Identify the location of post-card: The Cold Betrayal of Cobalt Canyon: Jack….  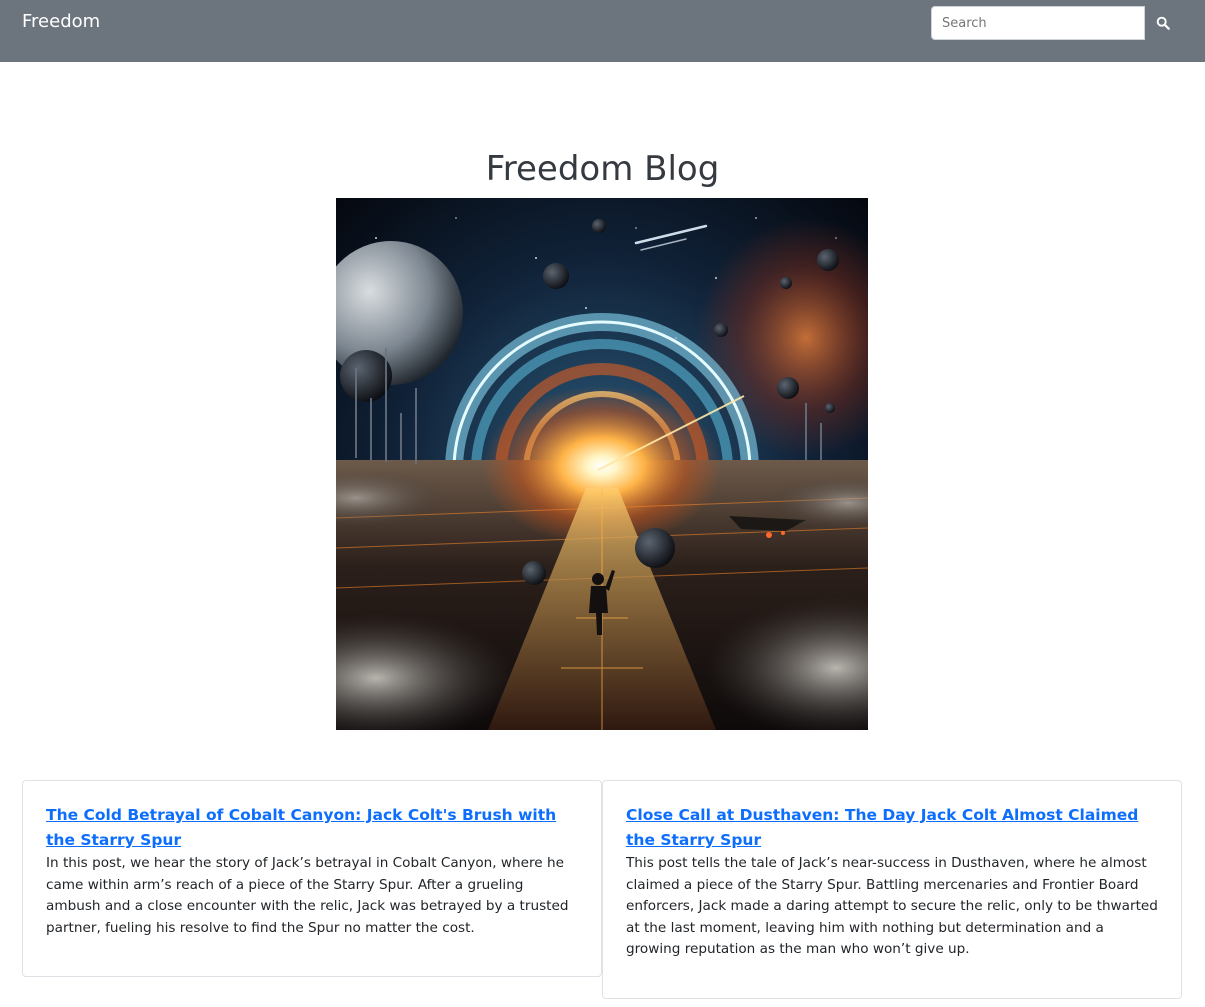
(312, 878).